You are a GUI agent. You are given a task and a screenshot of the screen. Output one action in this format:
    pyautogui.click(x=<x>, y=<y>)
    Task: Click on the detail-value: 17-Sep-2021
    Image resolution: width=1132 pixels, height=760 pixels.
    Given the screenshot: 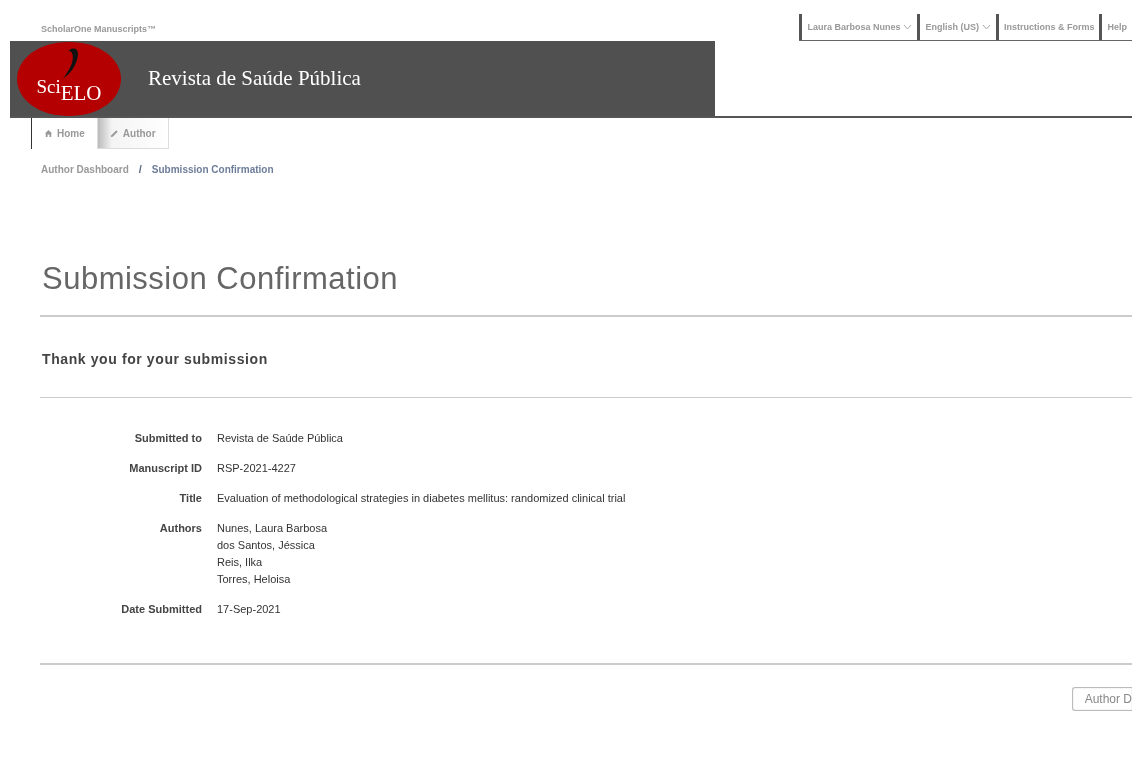 What is the action you would take?
    pyautogui.click(x=249, y=609)
    